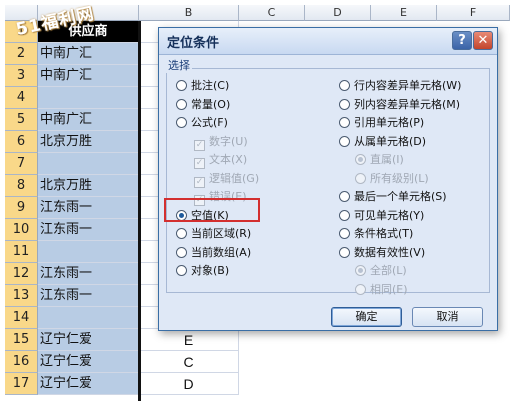  What do you see at coordinates (189, 384) in the screenshot?
I see `cell-b: D` at bounding box center [189, 384].